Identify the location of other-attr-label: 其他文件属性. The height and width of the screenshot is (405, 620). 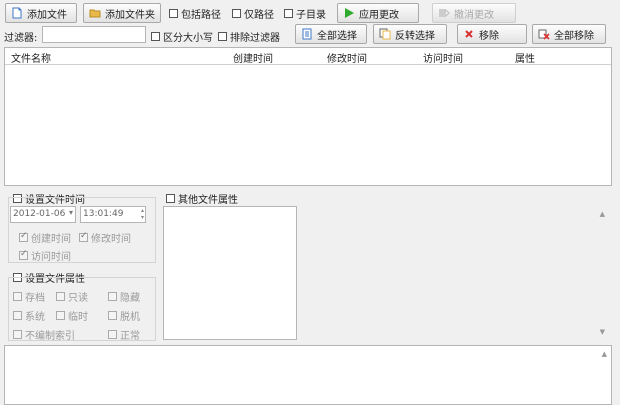
(208, 200).